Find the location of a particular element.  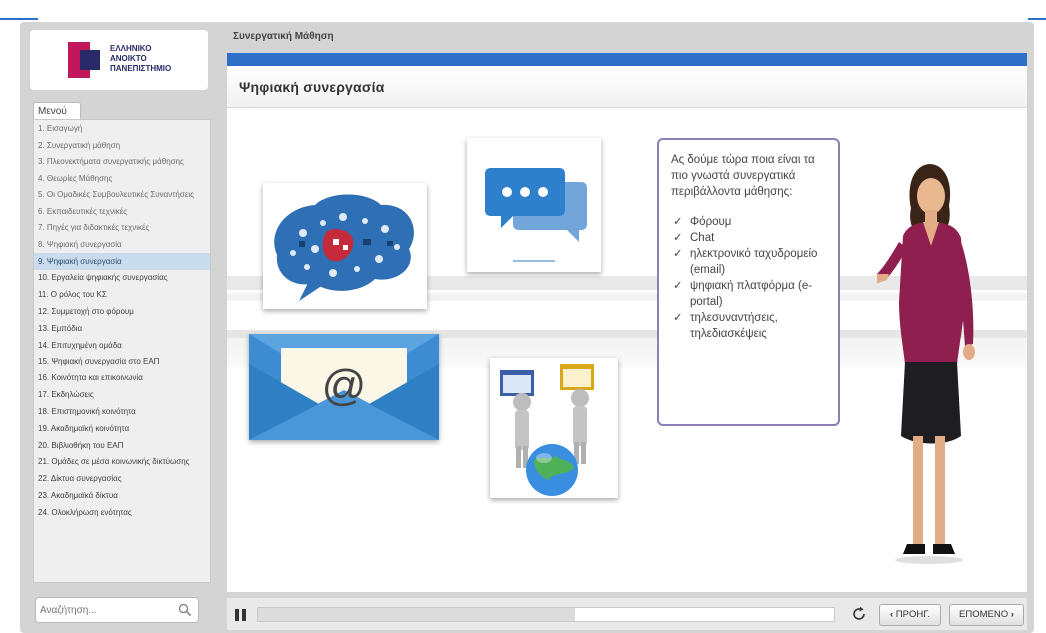

accent-bar is located at coordinates (627, 59).